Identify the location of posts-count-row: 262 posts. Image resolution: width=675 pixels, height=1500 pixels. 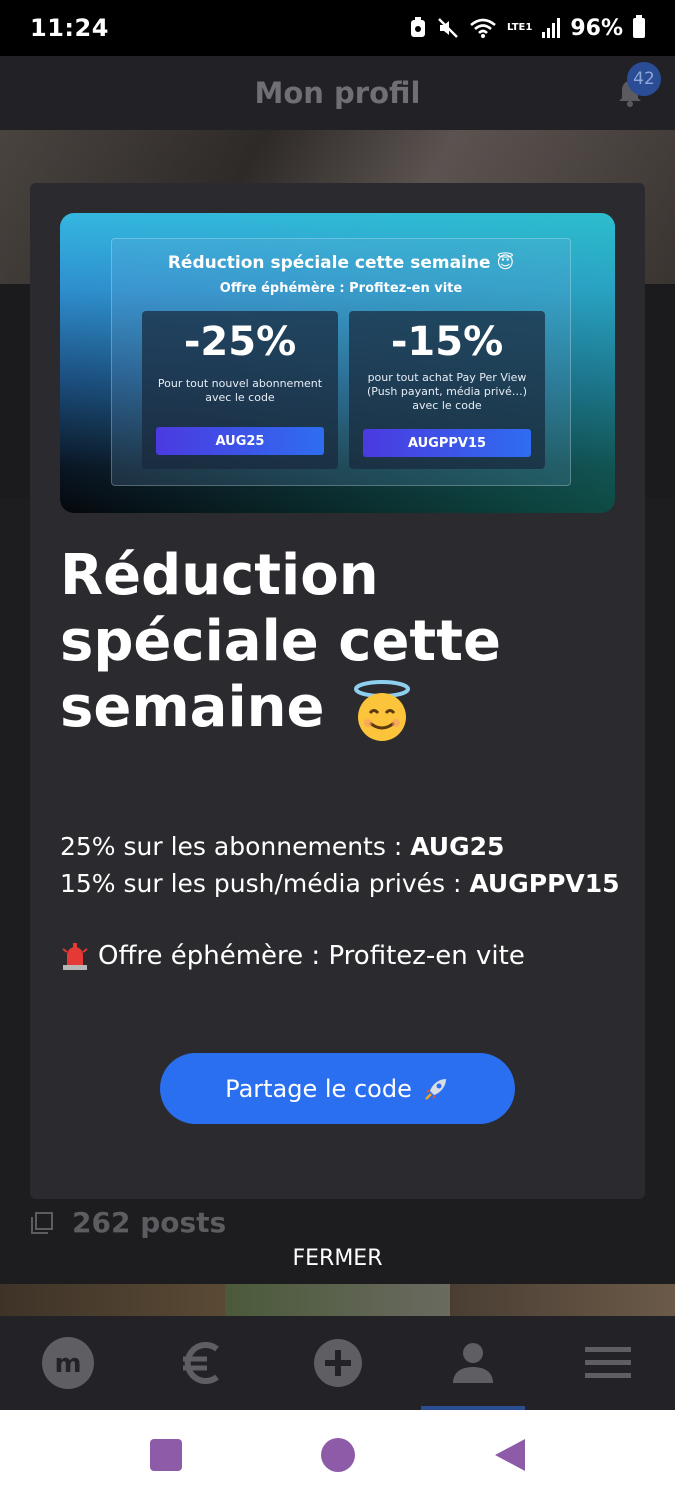
(128, 1222).